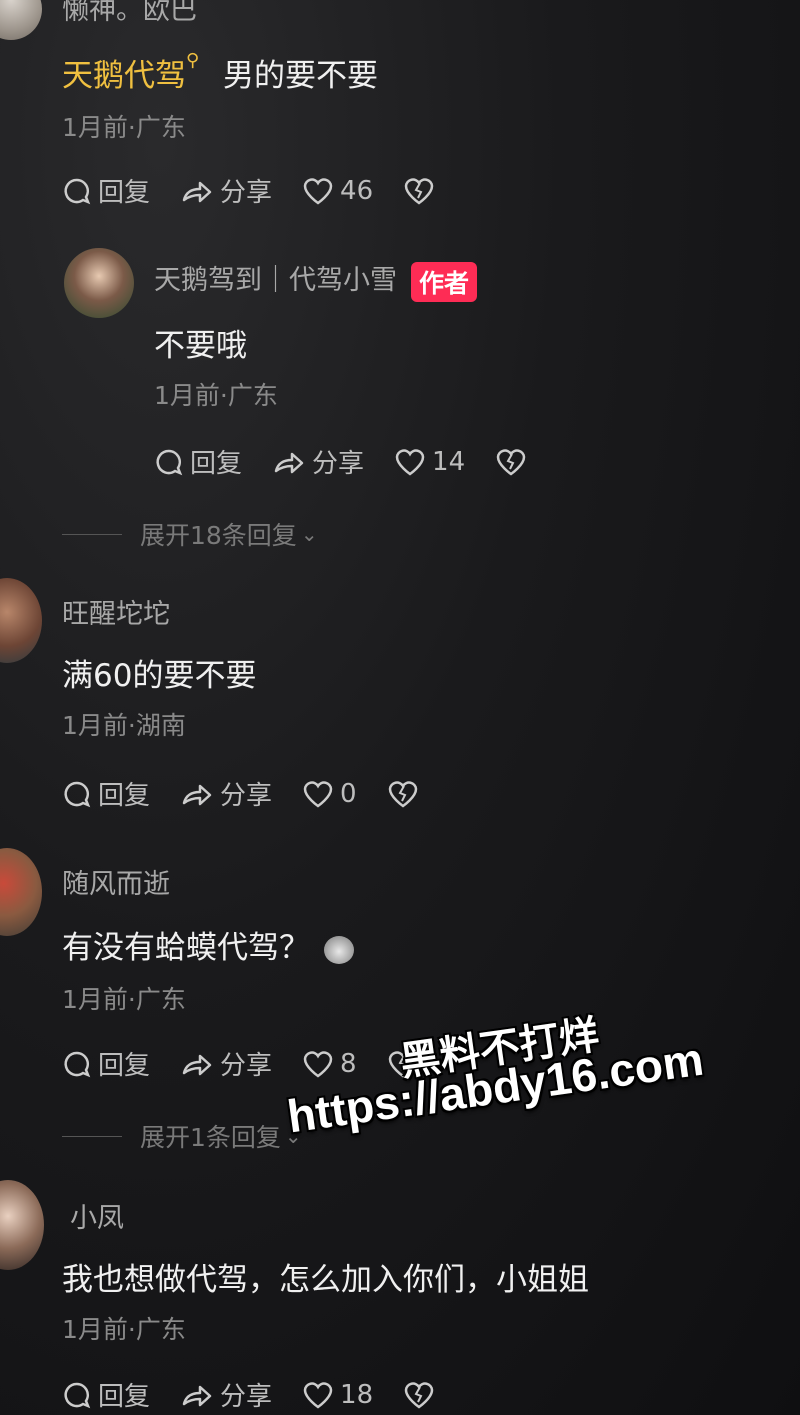 This screenshot has width=800, height=1415. What do you see at coordinates (116, 611) in the screenshot?
I see `comment-username: 旺醒坨坨` at bounding box center [116, 611].